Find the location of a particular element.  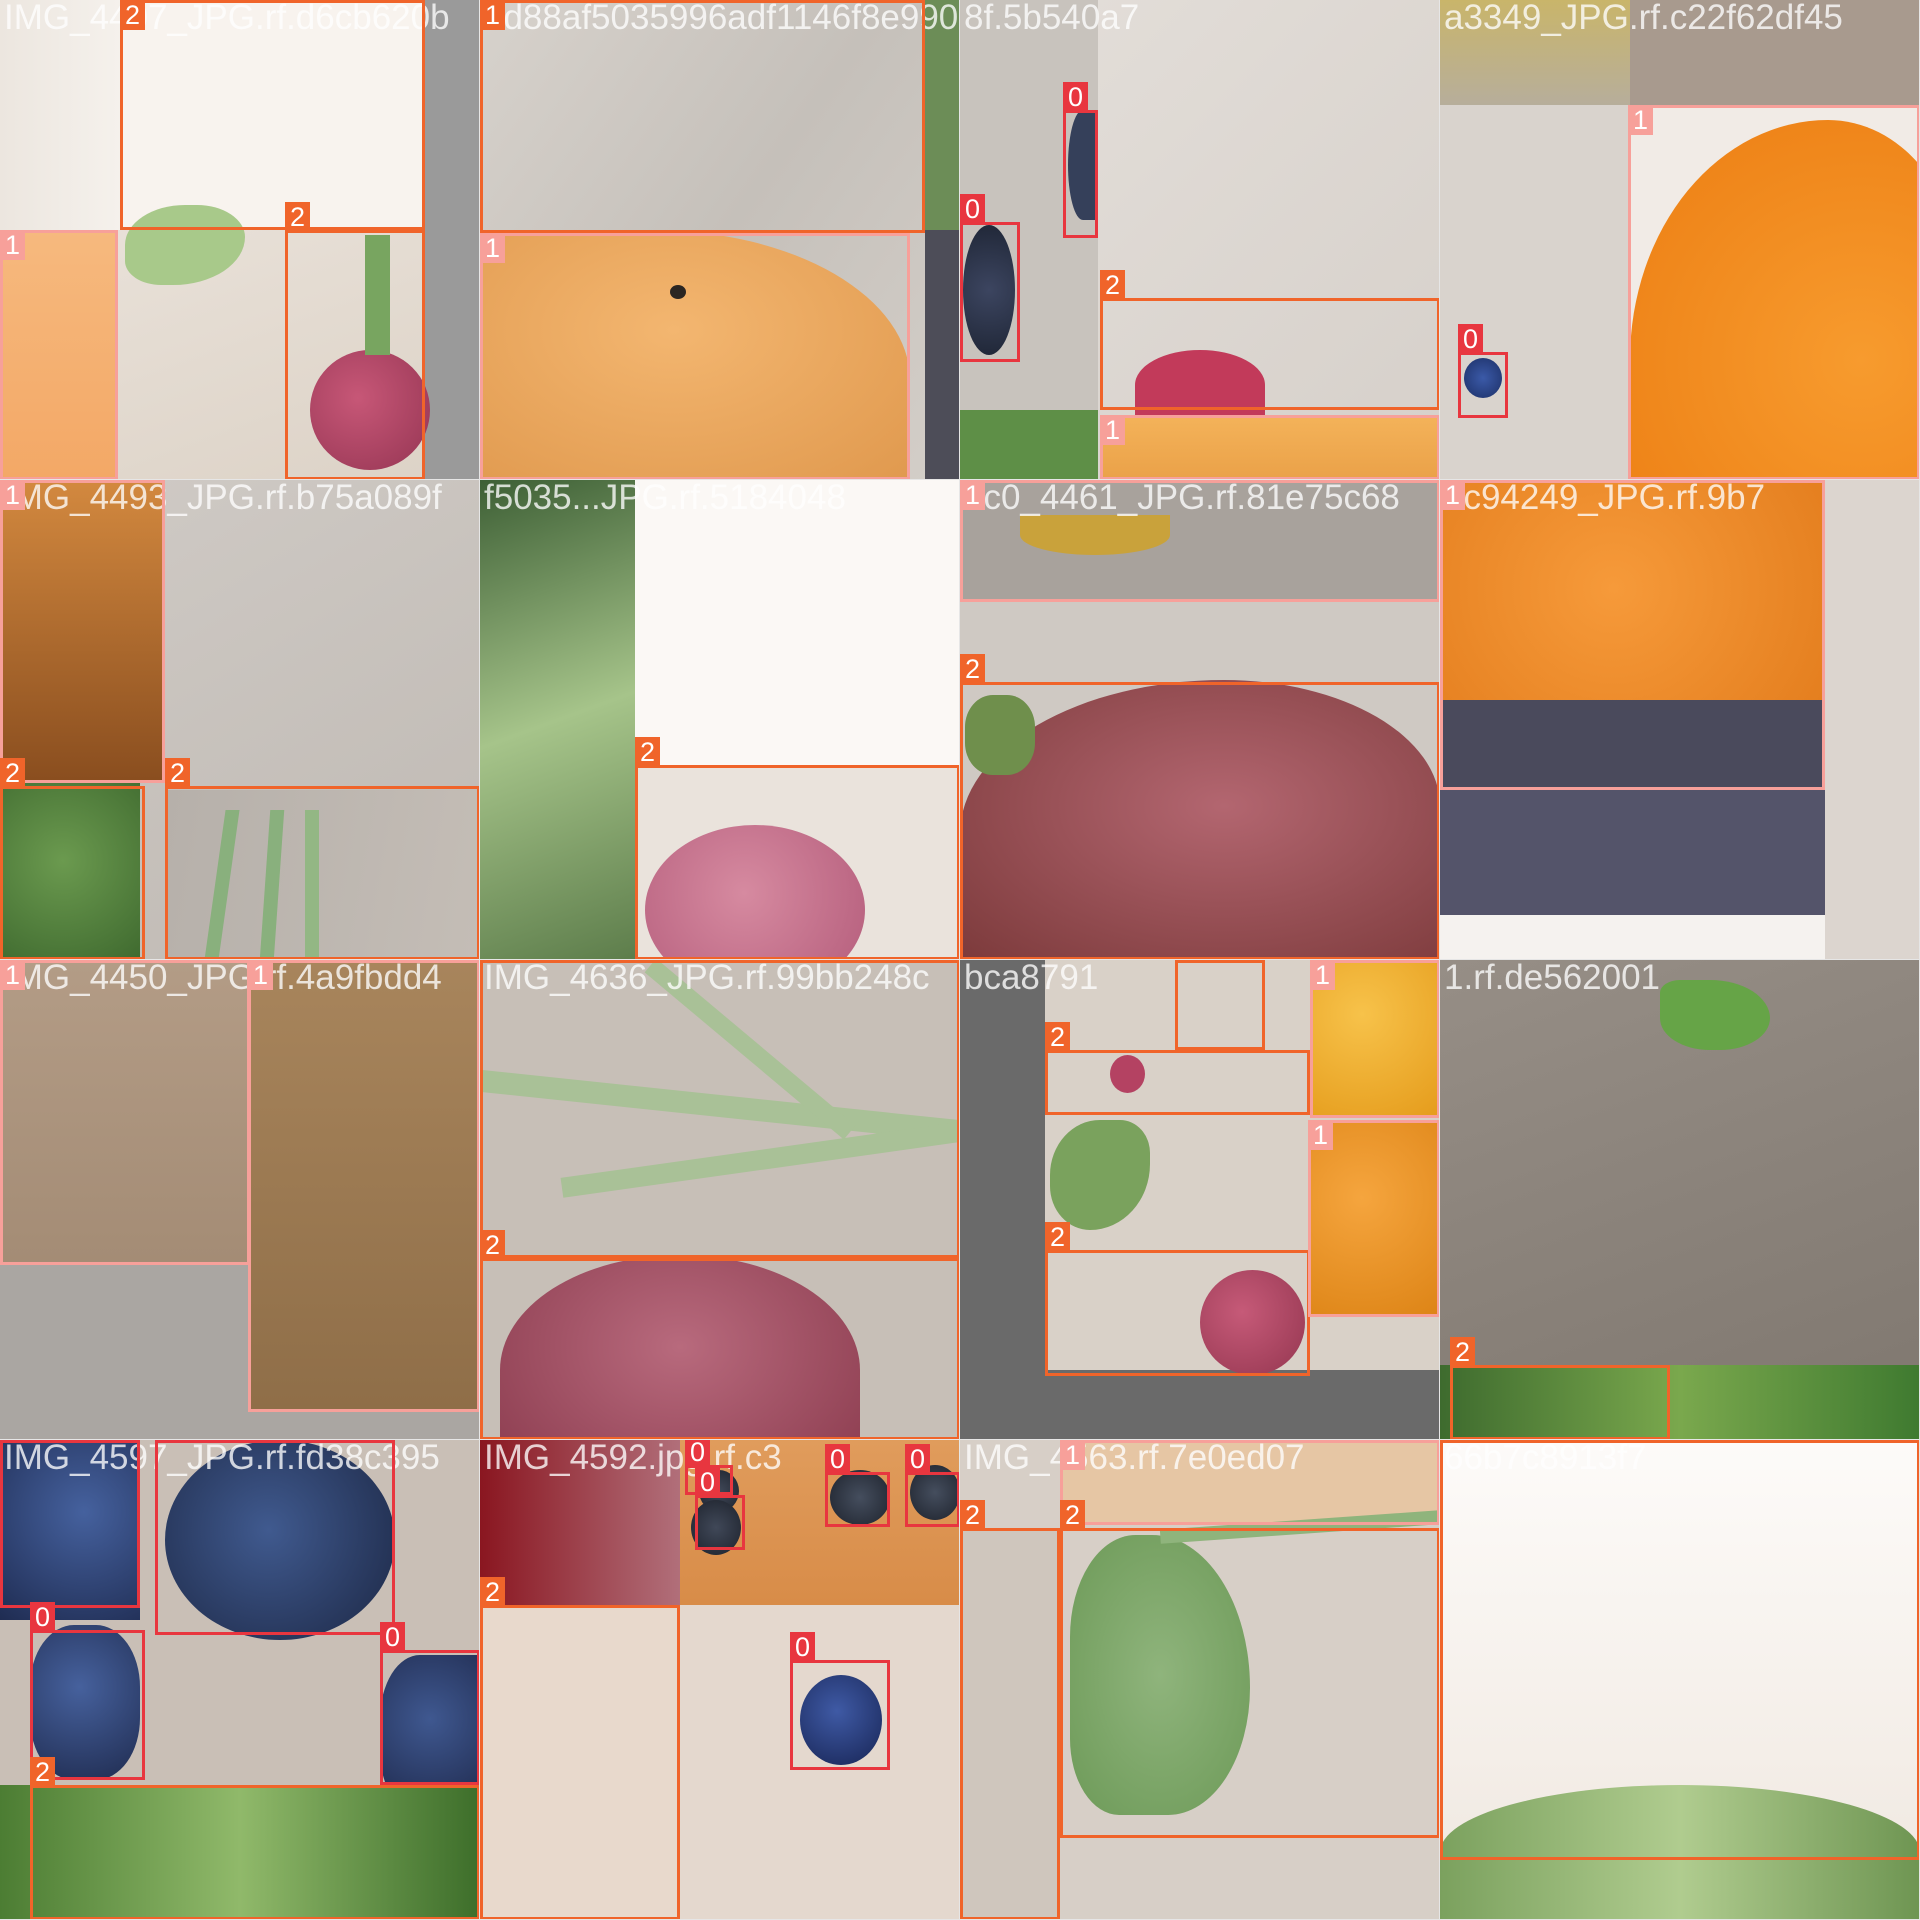

mosaic-tile: IMG_4450_JPG.rf.4a9fbdd4 1 1 is located at coordinates (240, 1200).